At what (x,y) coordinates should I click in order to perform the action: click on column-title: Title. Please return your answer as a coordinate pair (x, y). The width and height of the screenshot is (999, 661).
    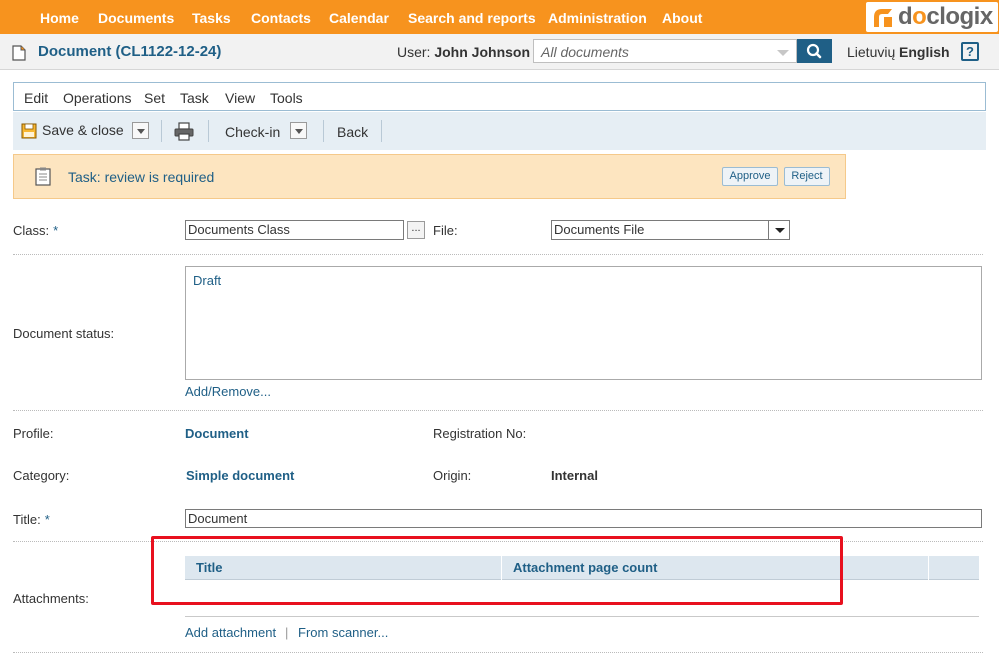
    Looking at the image, I should click on (343, 568).